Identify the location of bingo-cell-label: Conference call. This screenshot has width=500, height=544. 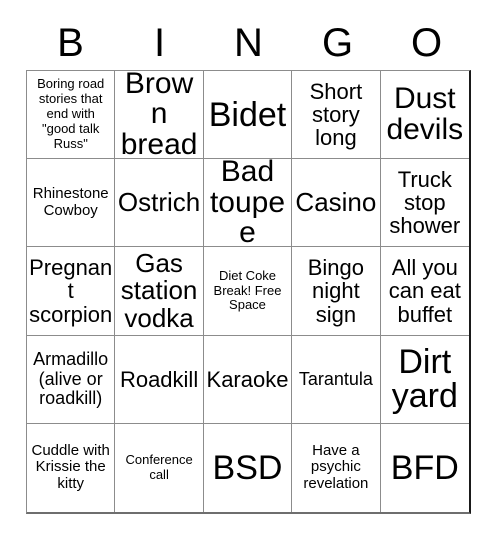
(159, 466).